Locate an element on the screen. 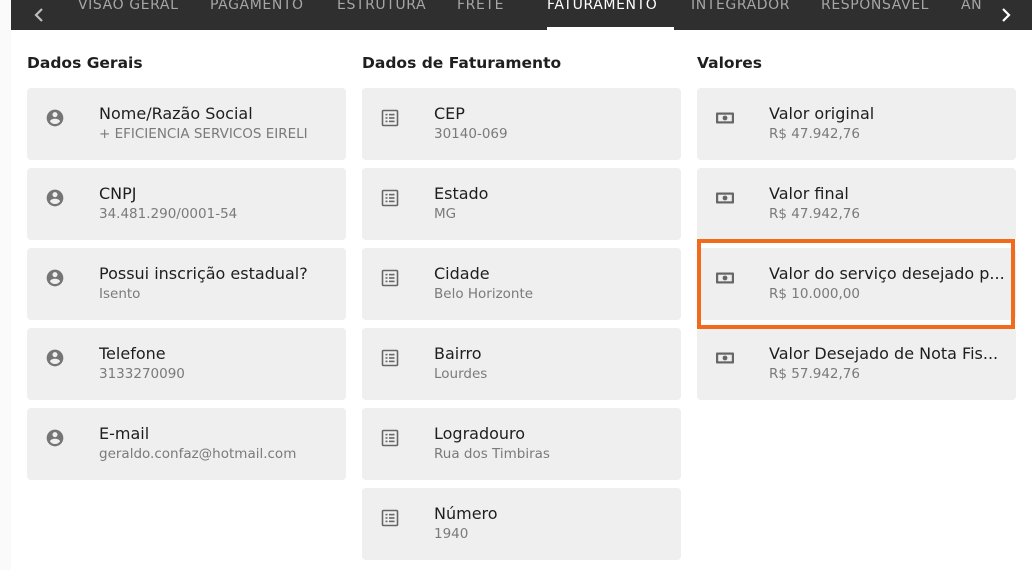 This screenshot has height=570, width=1032. card-label: Número is located at coordinates (466, 513).